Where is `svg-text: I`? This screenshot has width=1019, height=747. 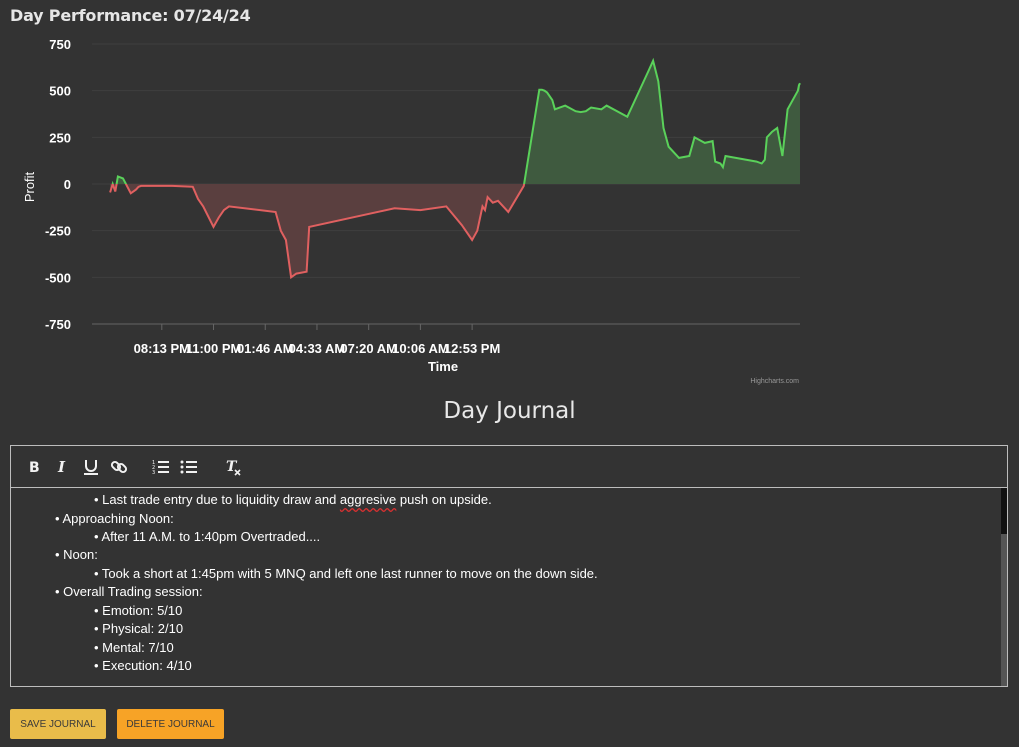
svg-text: I is located at coordinates (61, 467).